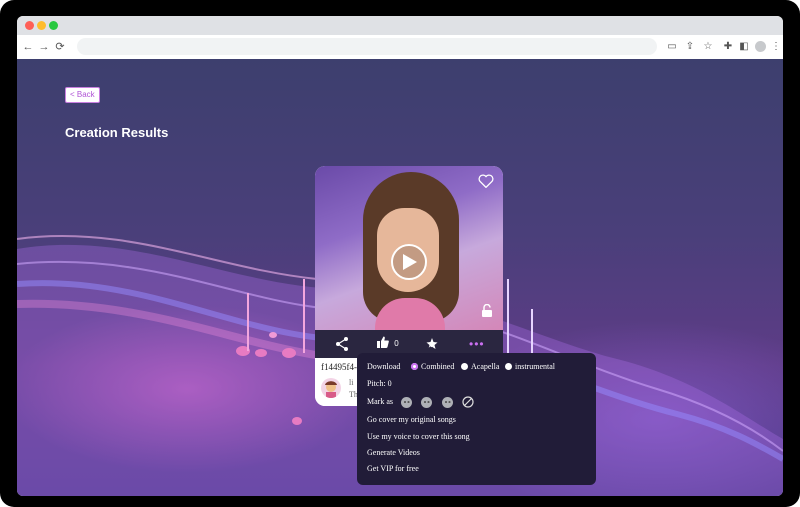 This screenshot has width=800, height=507. Describe the element at coordinates (60, 47) in the screenshot. I see `reload-icon: ⟳` at that location.